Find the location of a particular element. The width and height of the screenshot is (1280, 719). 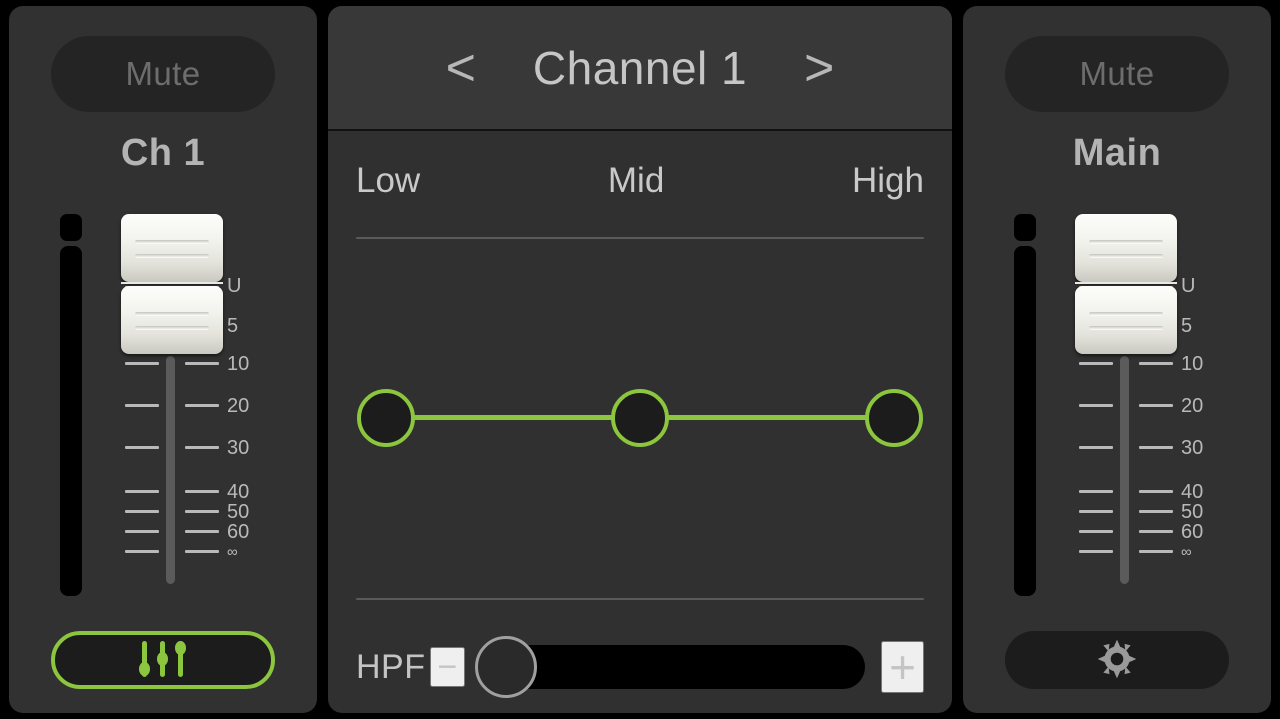

eq-band-label-low: Low is located at coordinates (388, 180).